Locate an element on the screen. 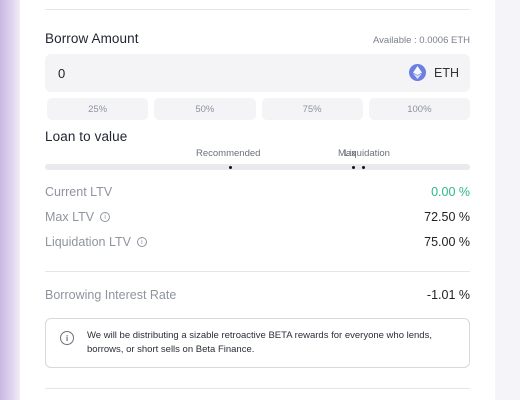  ltv-slider-track is located at coordinates (257, 167).